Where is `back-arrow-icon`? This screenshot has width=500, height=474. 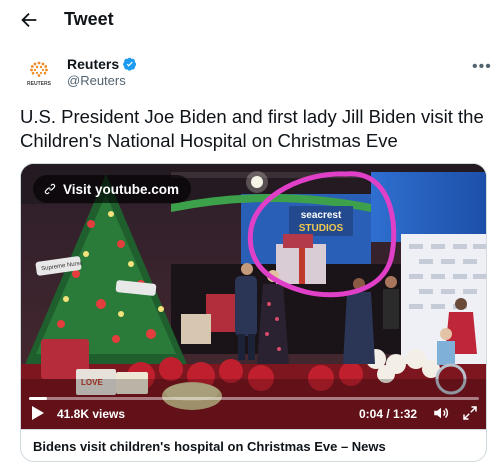
back-arrow-icon is located at coordinates (29, 20).